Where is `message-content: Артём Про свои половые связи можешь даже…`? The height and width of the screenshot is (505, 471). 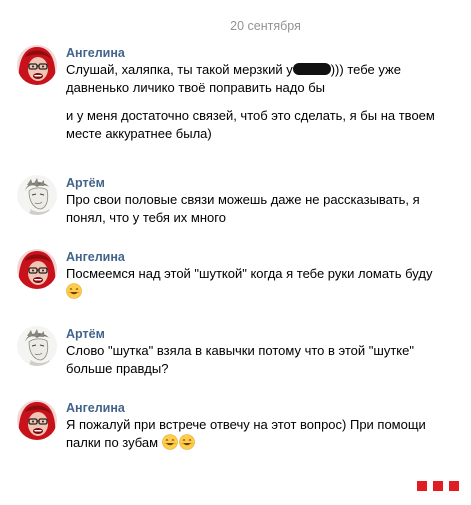
message-content: Артём Про свои половые связи можешь даже… is located at coordinates (263, 201).